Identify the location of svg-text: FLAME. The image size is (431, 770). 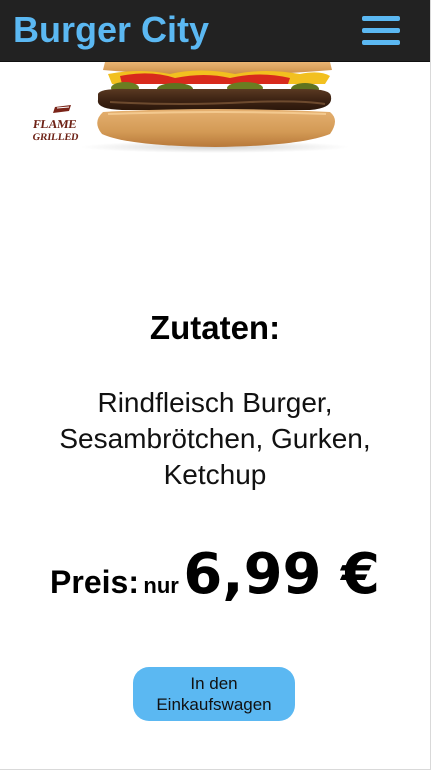
(55, 124).